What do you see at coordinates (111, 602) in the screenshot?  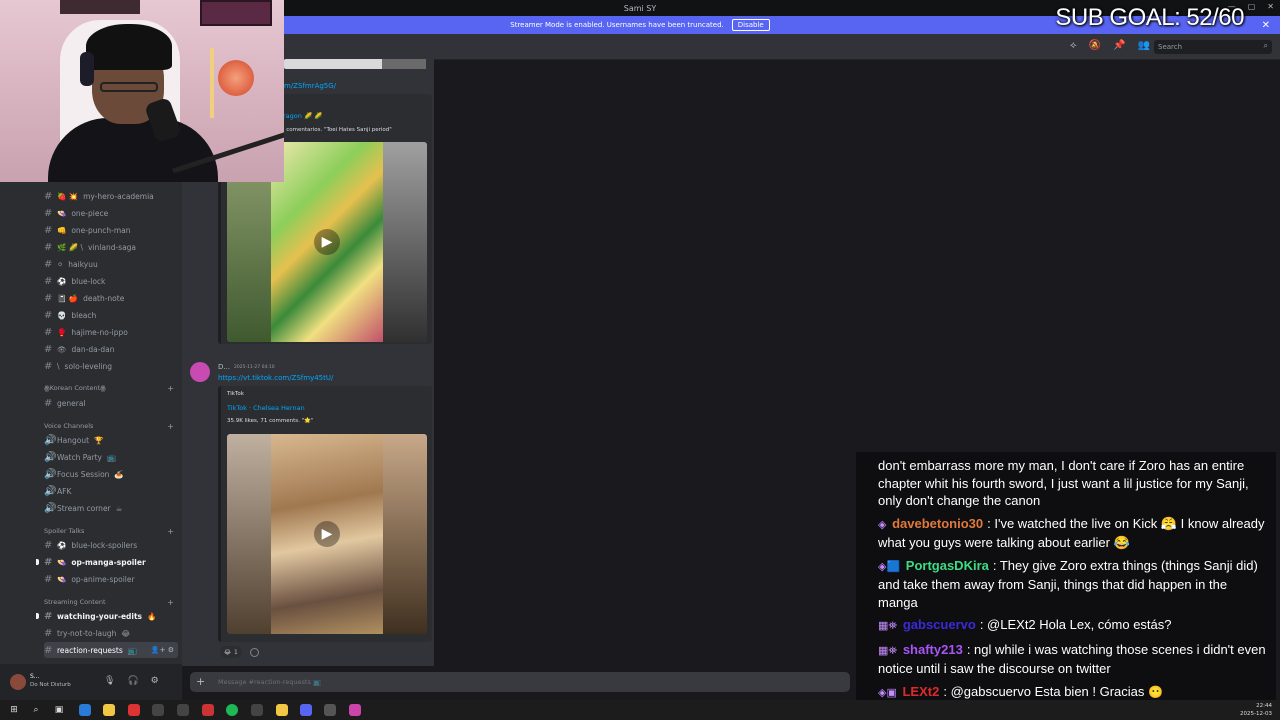 I see `category-streaming-content: Streaming Content +` at bounding box center [111, 602].